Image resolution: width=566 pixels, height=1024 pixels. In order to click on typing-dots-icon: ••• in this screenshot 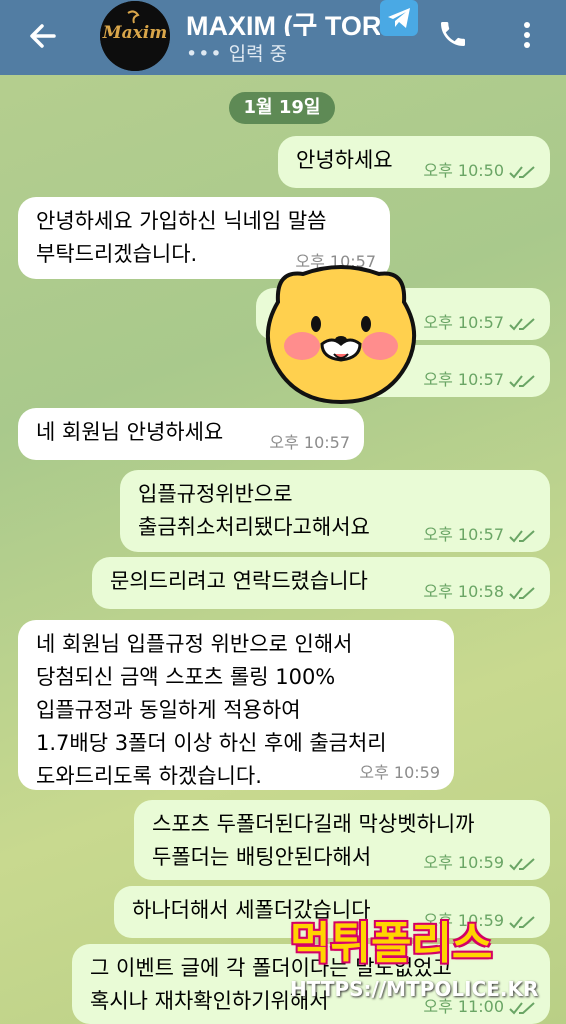, I will do `click(204, 54)`.